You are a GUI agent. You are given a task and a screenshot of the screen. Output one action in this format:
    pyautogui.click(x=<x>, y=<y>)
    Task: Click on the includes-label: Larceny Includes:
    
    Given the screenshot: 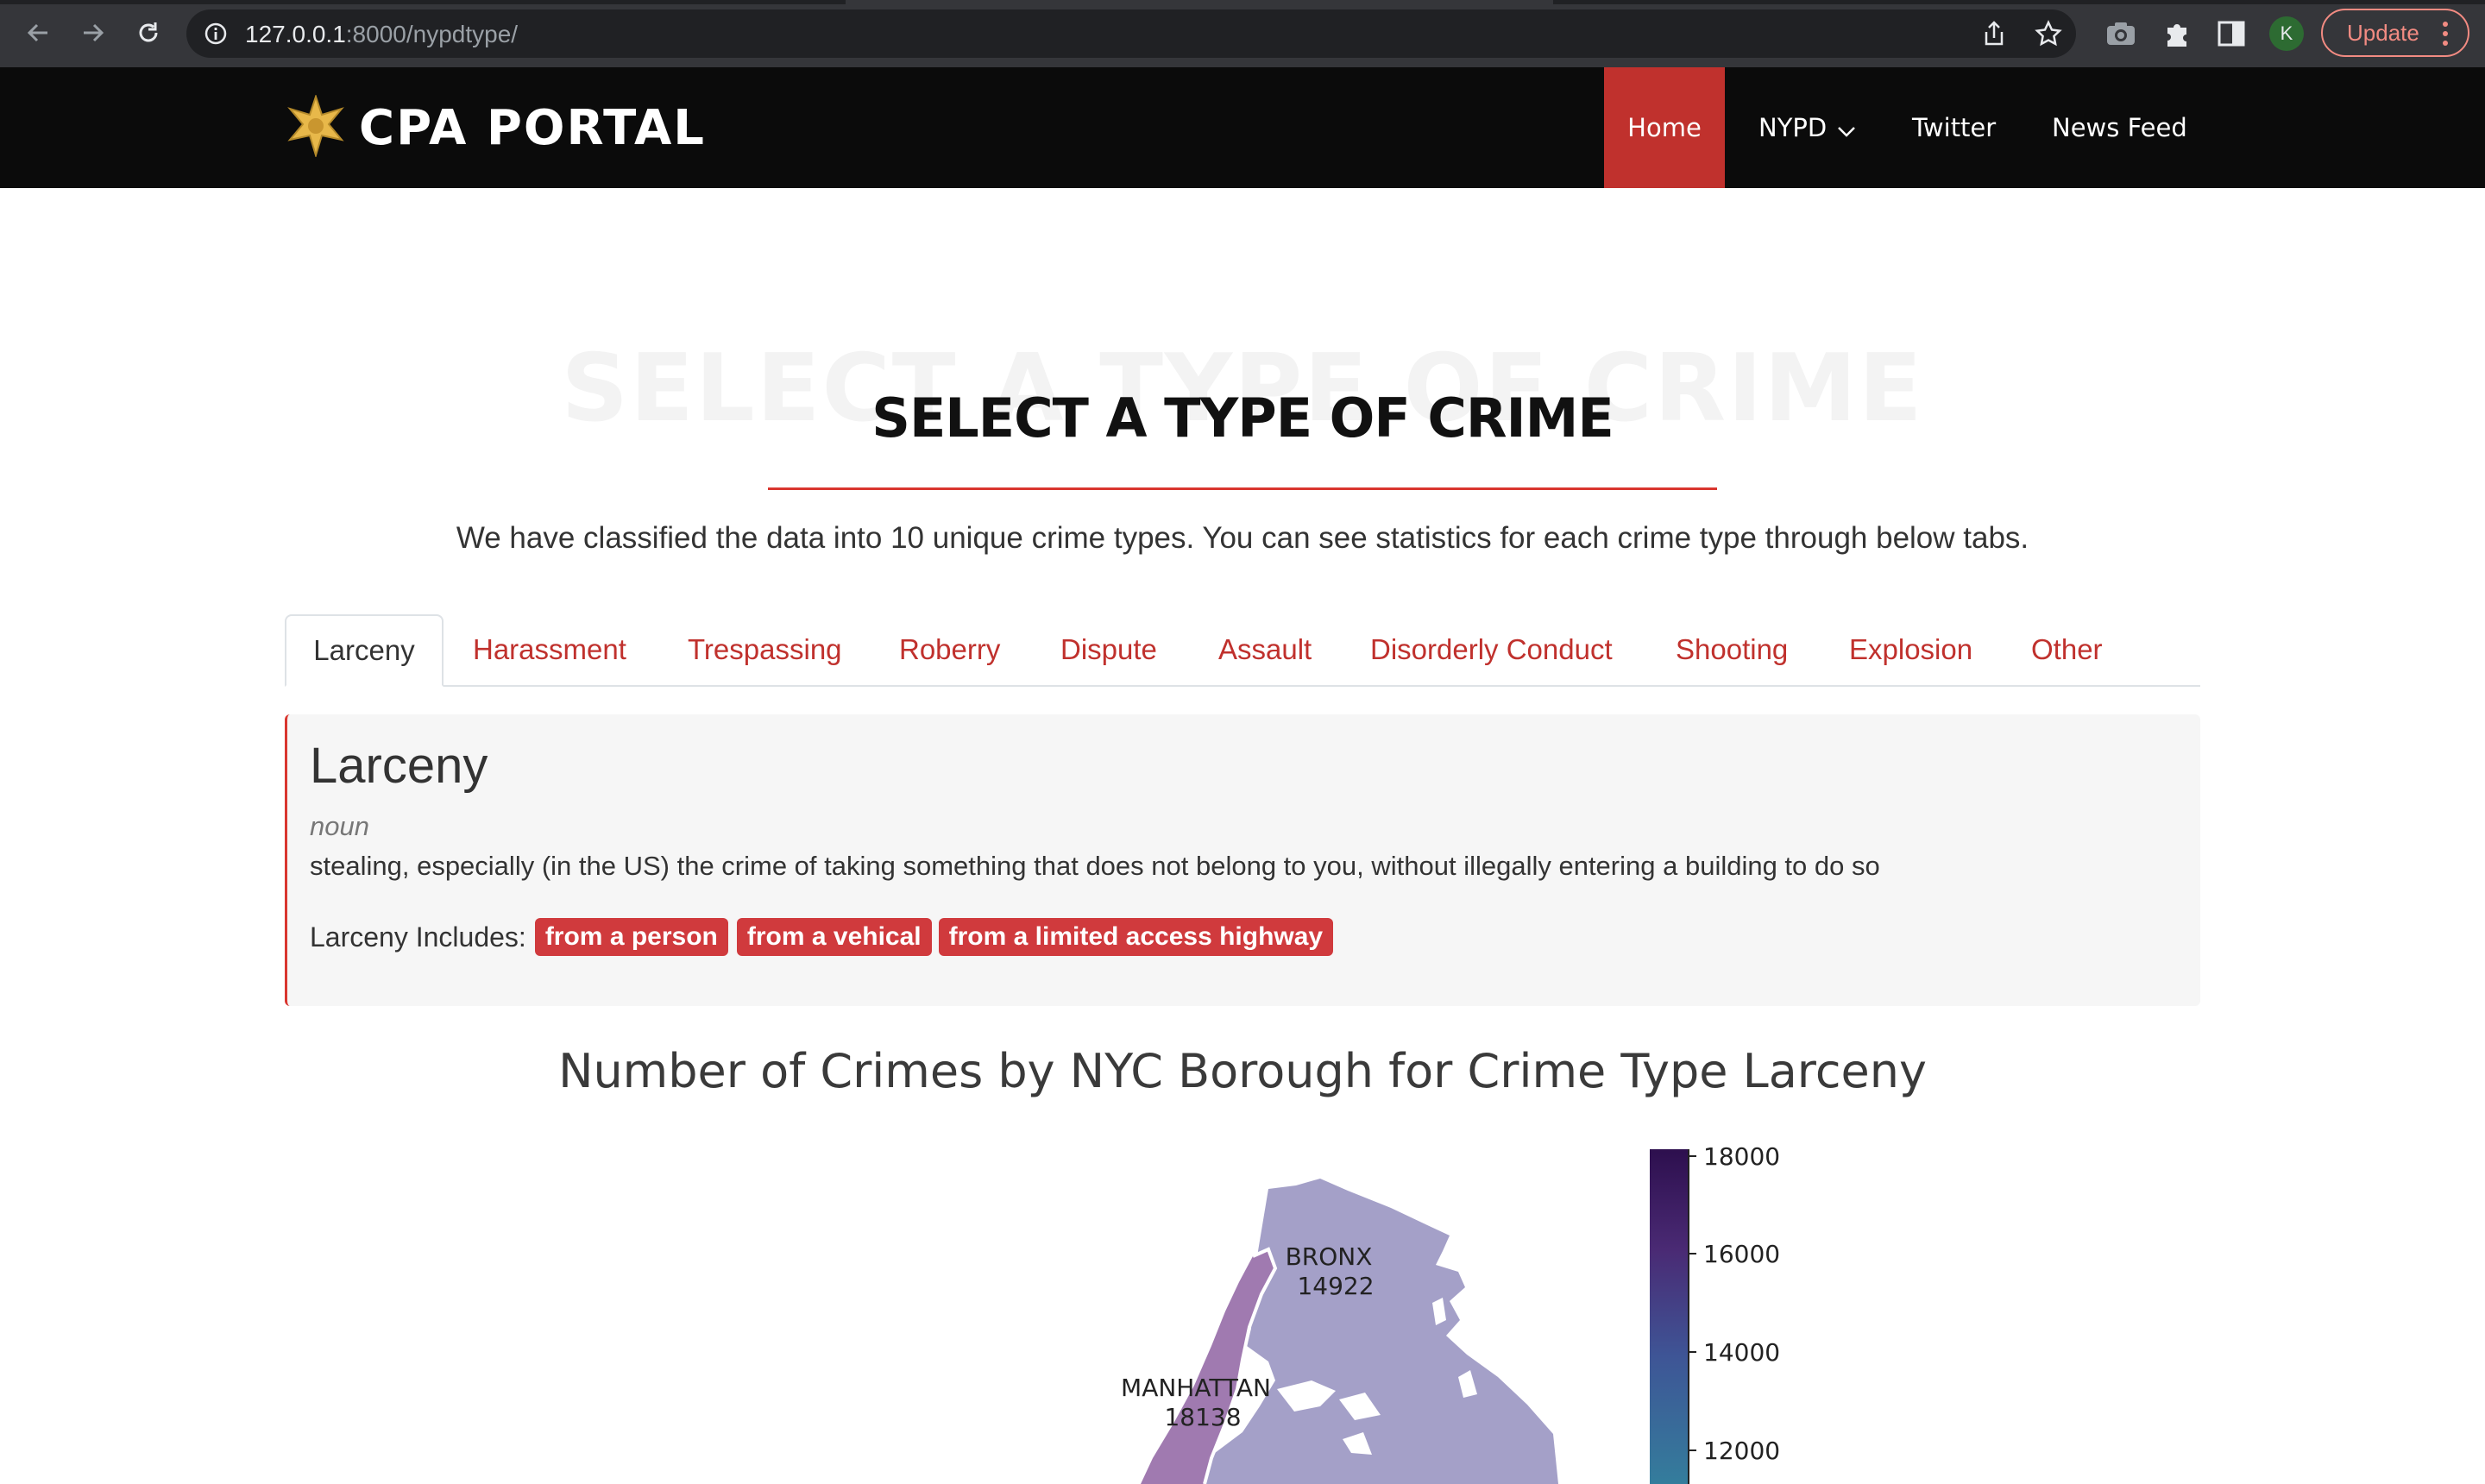 What is the action you would take?
    pyautogui.click(x=418, y=937)
    